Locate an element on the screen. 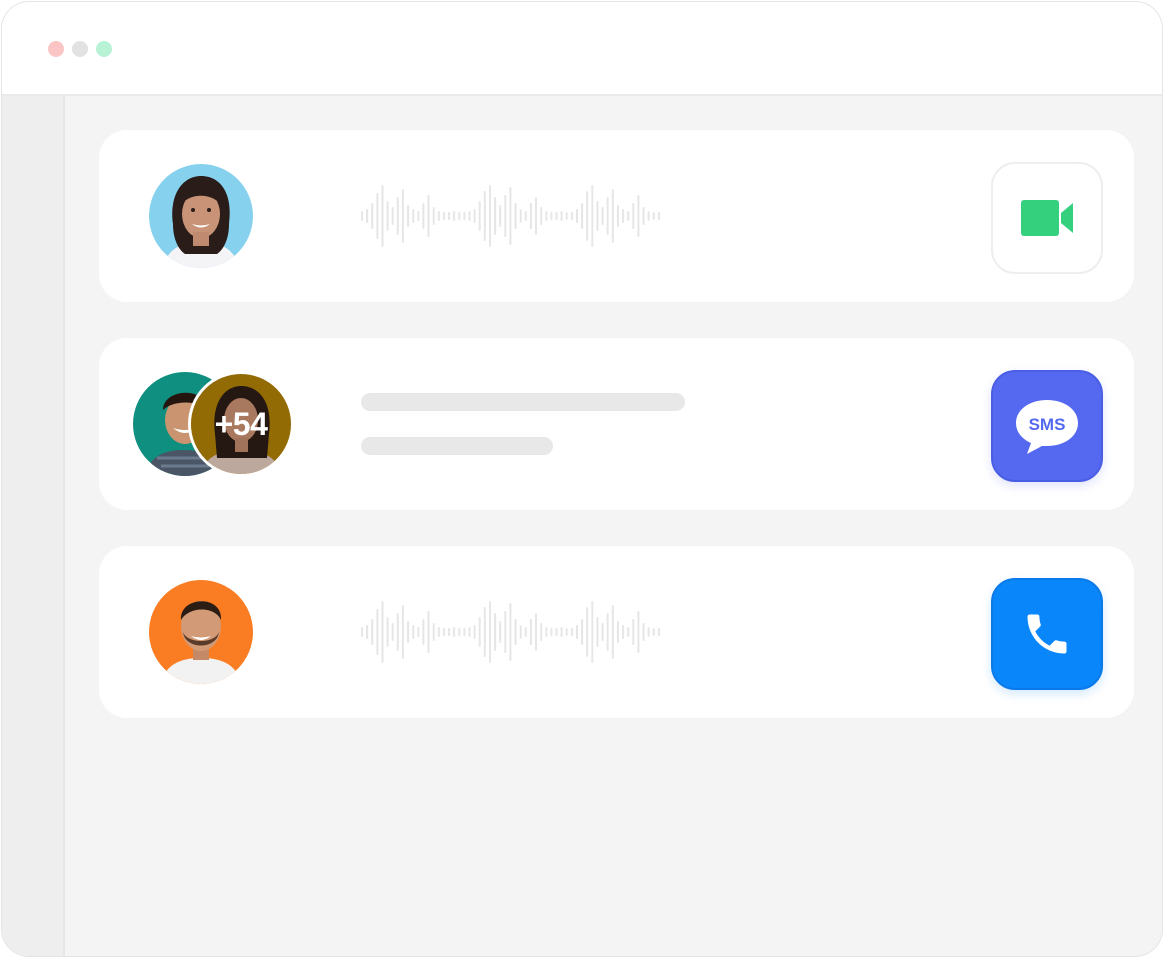 Image resolution: width=1166 pixels, height=960 pixels. woman-portrait-image is located at coordinates (201, 216).